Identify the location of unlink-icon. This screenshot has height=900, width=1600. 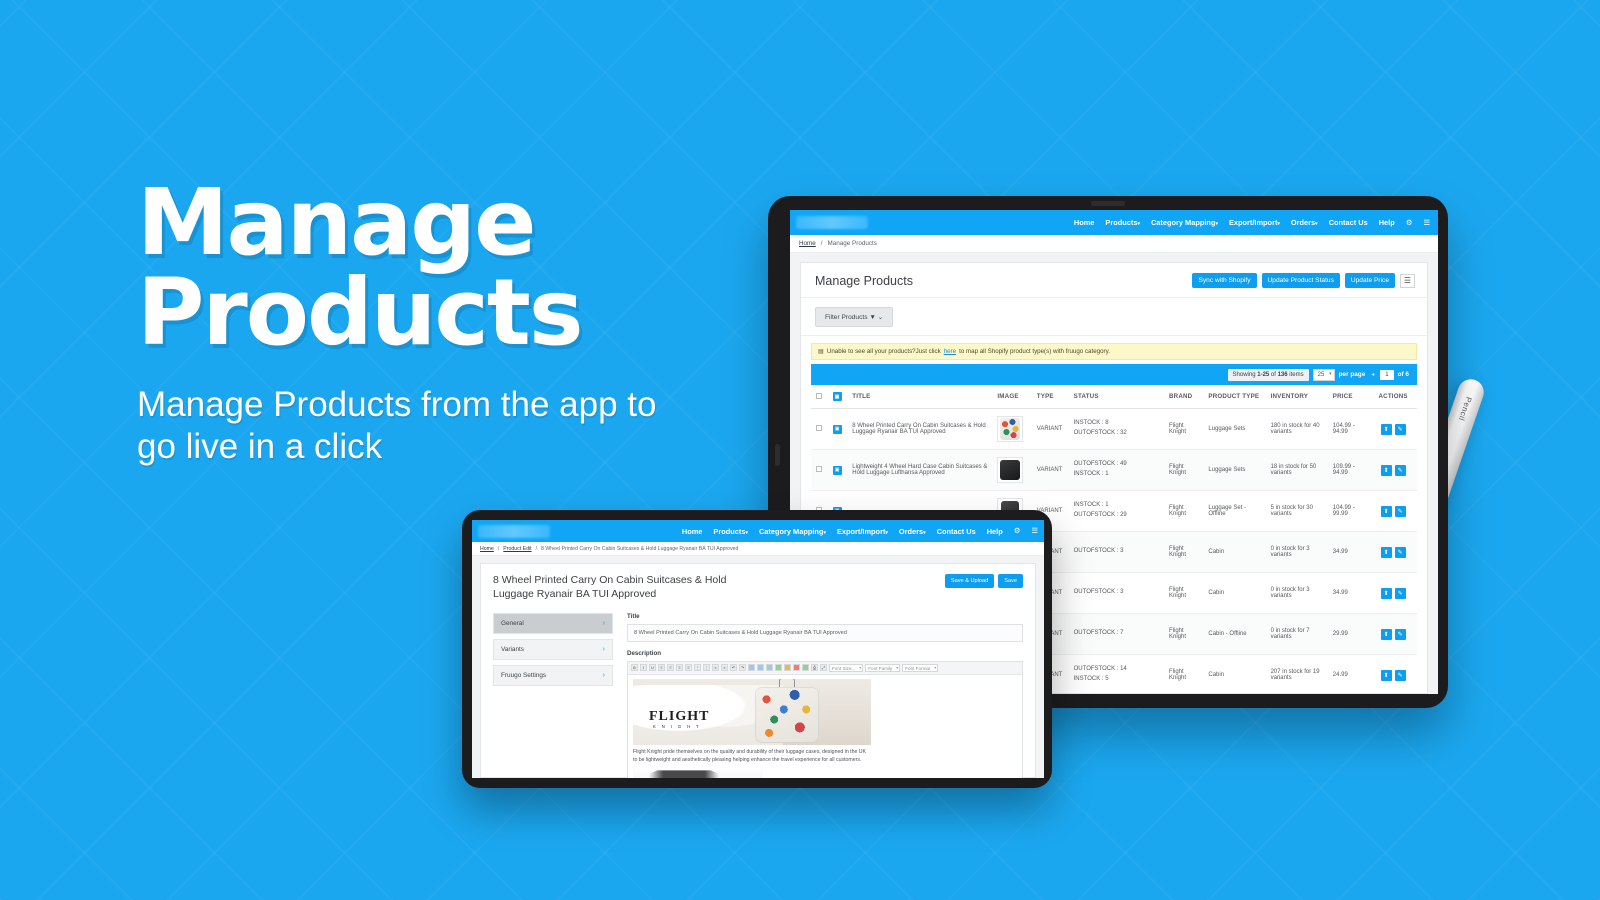
(760, 668).